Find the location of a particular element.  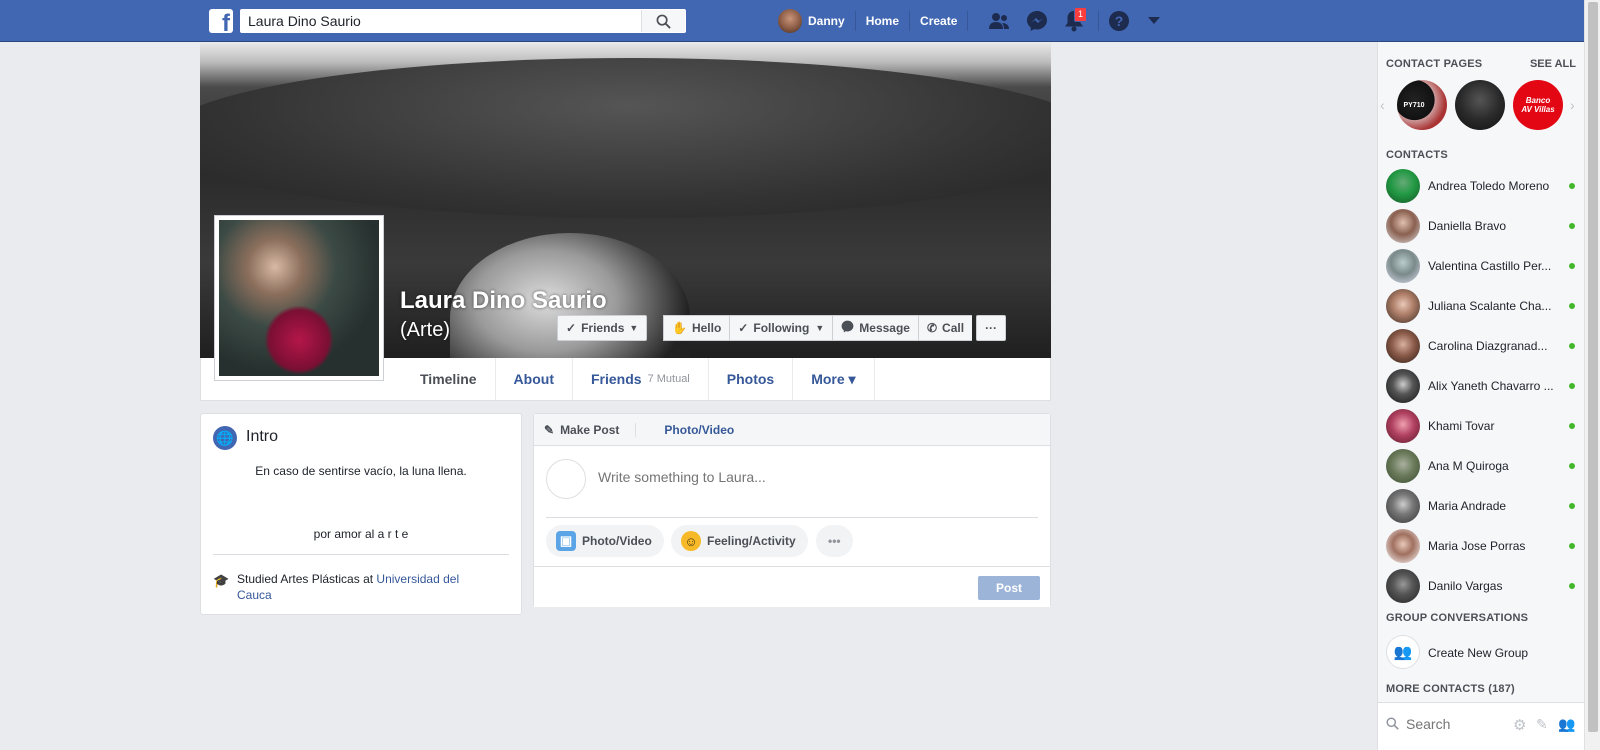

create-new-group-link: Create New Group is located at coordinates (1478, 653).